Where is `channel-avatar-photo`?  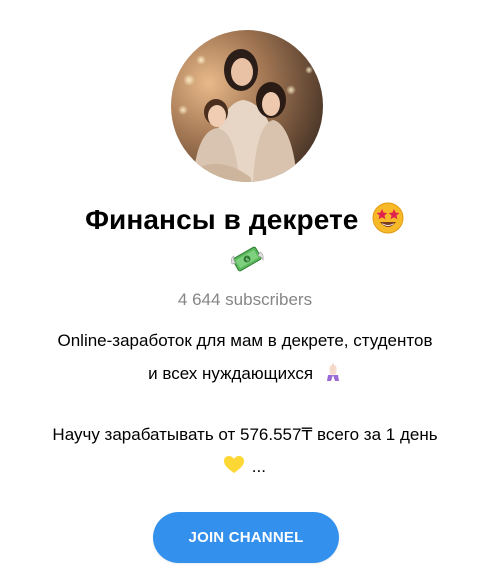
channel-avatar-photo is located at coordinates (247, 106).